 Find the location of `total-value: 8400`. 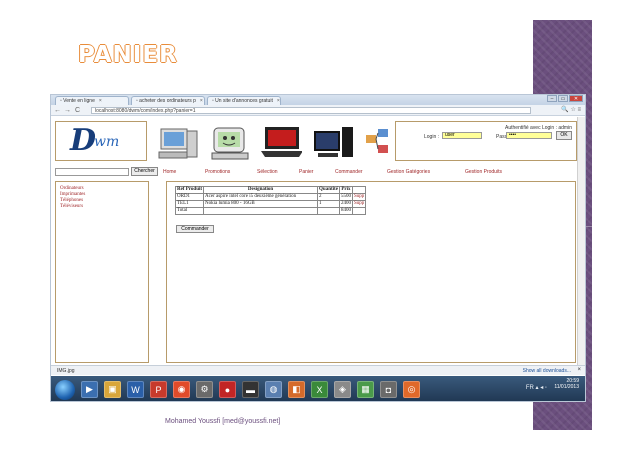

total-value: 8400 is located at coordinates (345, 211).